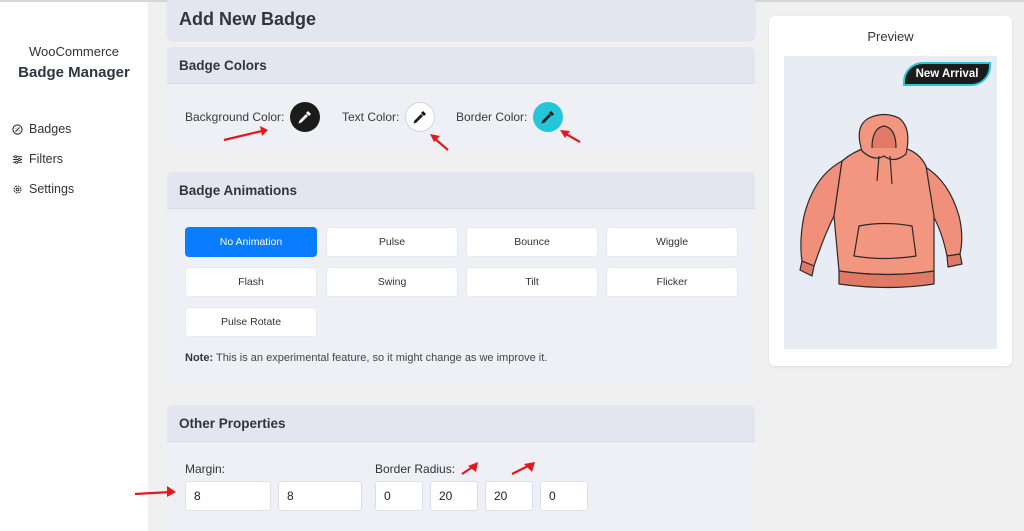  What do you see at coordinates (532, 242) in the screenshot?
I see `animation-bounce-button: Bounce` at bounding box center [532, 242].